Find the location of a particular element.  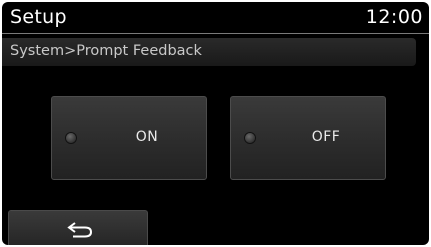

breadcrumb-text: System>Prompt Feedback is located at coordinates (106, 51).